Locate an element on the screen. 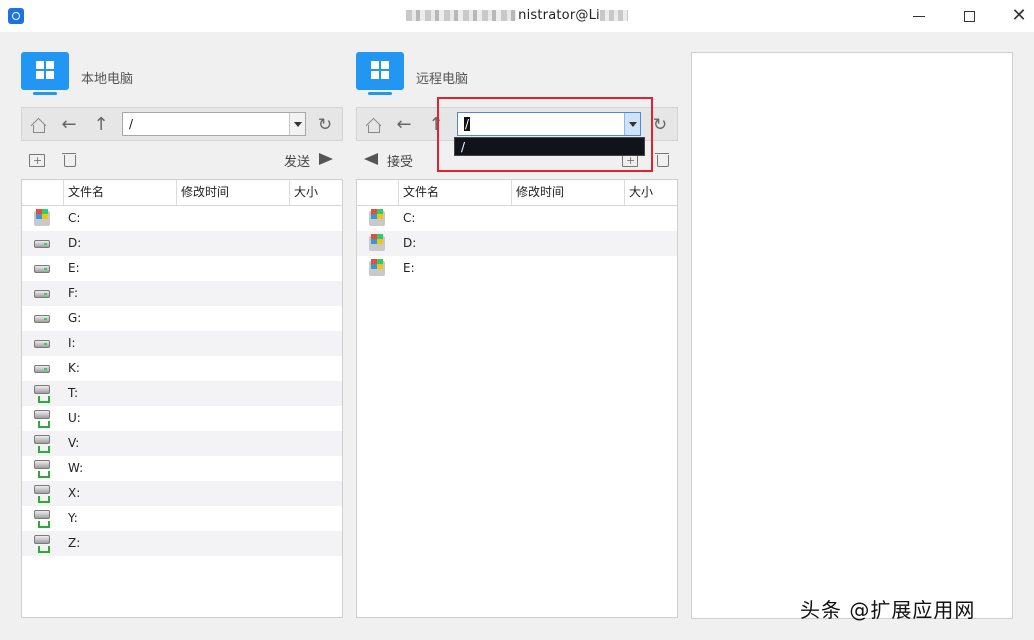 The height and width of the screenshot is (640, 1034). send-button: 发送 is located at coordinates (297, 160).